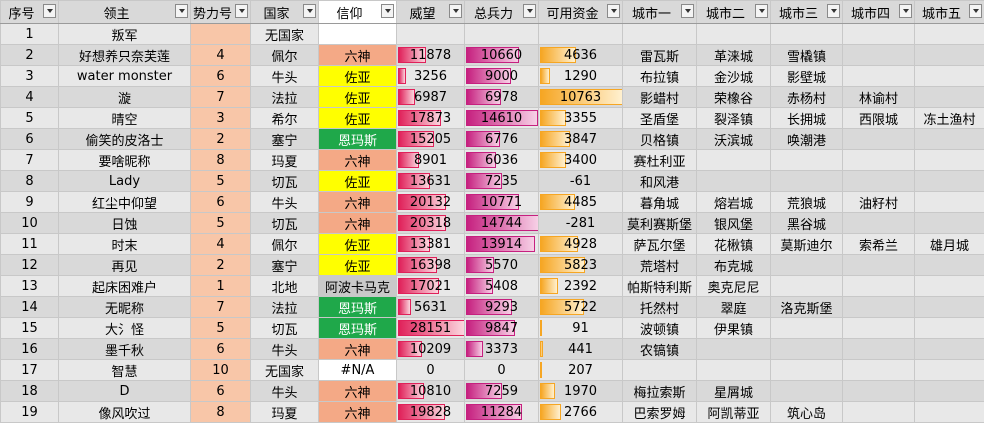 This screenshot has height=423, width=984. Describe the element at coordinates (734, 223) in the screenshot. I see `cell-city2: 银风堡` at that location.